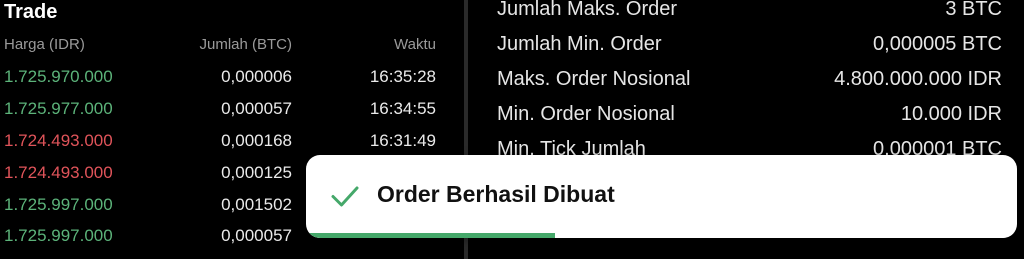  Describe the element at coordinates (58, 108) in the screenshot. I see `trade-price: 1.725.977.000` at that location.